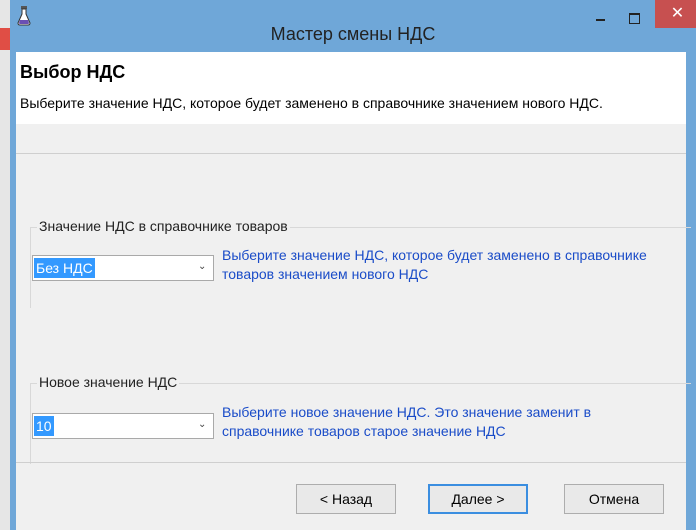 This screenshot has width=696, height=530. What do you see at coordinates (73, 72) in the screenshot?
I see `page-title: Выбор НДС` at bounding box center [73, 72].